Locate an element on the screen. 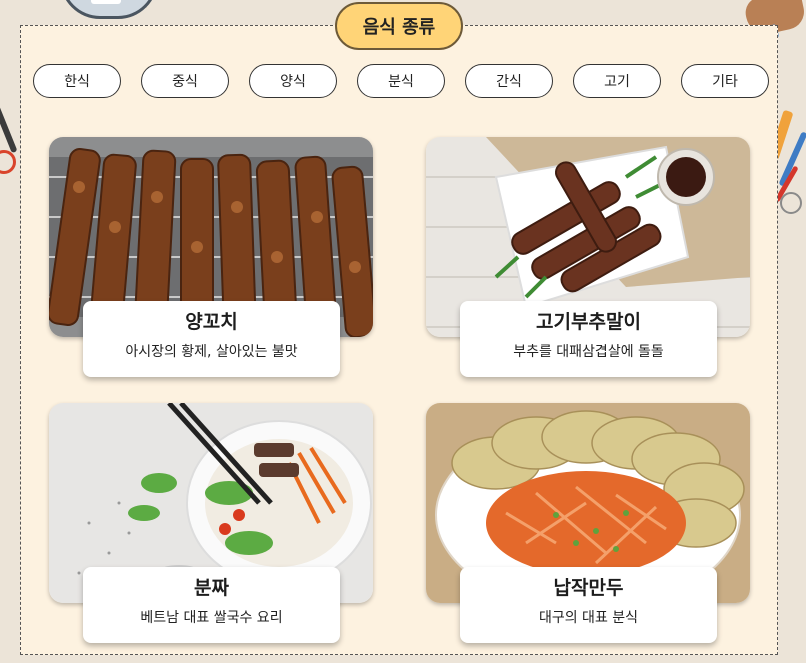  category-tabs: 한식 중식 양식 분식 간식 고기 기타 is located at coordinates (401, 82).